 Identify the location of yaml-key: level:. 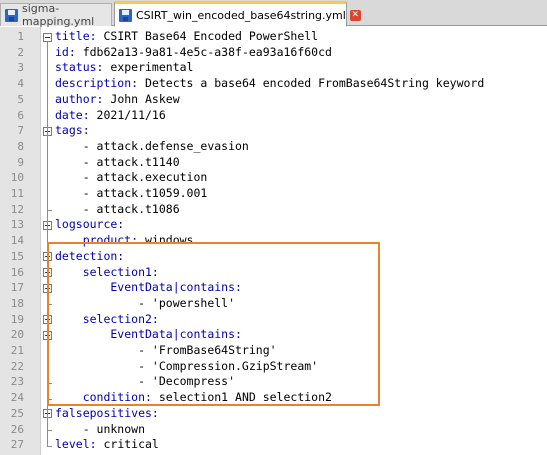
(76, 444).